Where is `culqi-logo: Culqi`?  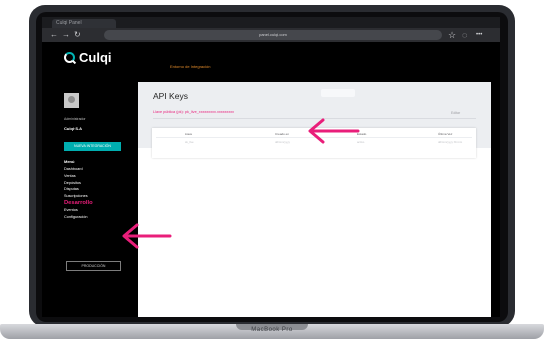 culqi-logo: Culqi is located at coordinates (88, 57).